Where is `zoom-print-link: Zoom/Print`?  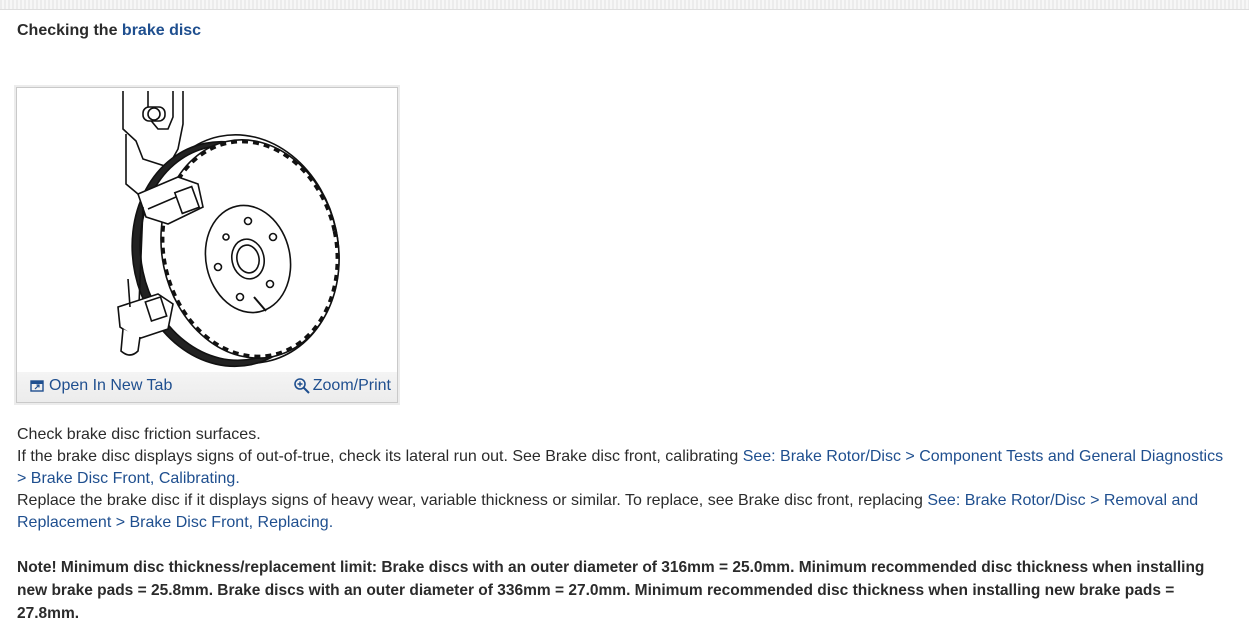 zoom-print-link: Zoom/Print is located at coordinates (342, 386).